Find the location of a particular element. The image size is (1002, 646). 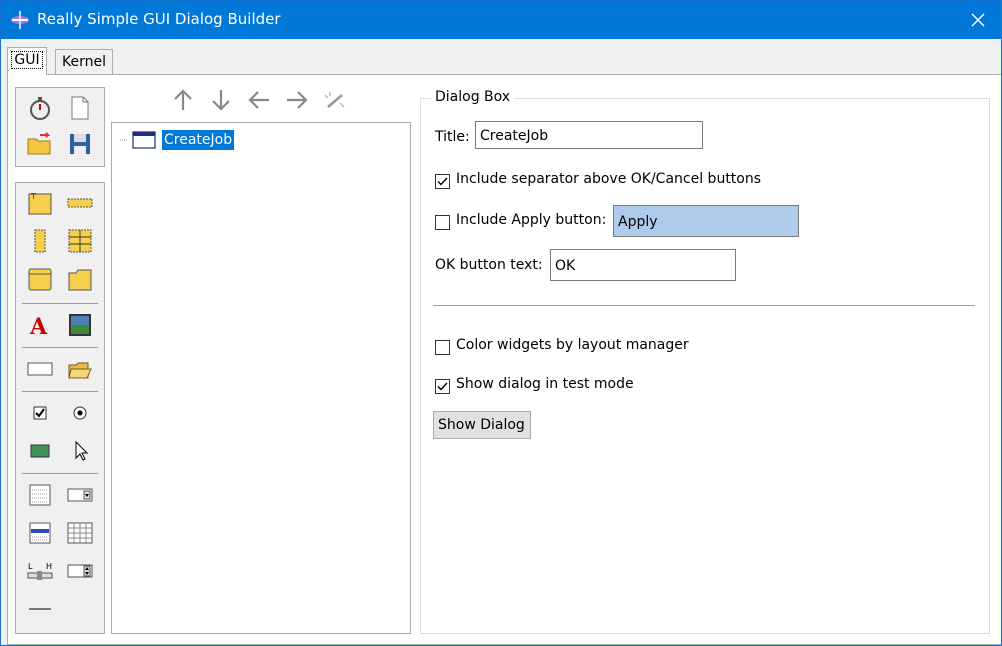

multiselect-list-icon is located at coordinates (40, 533).